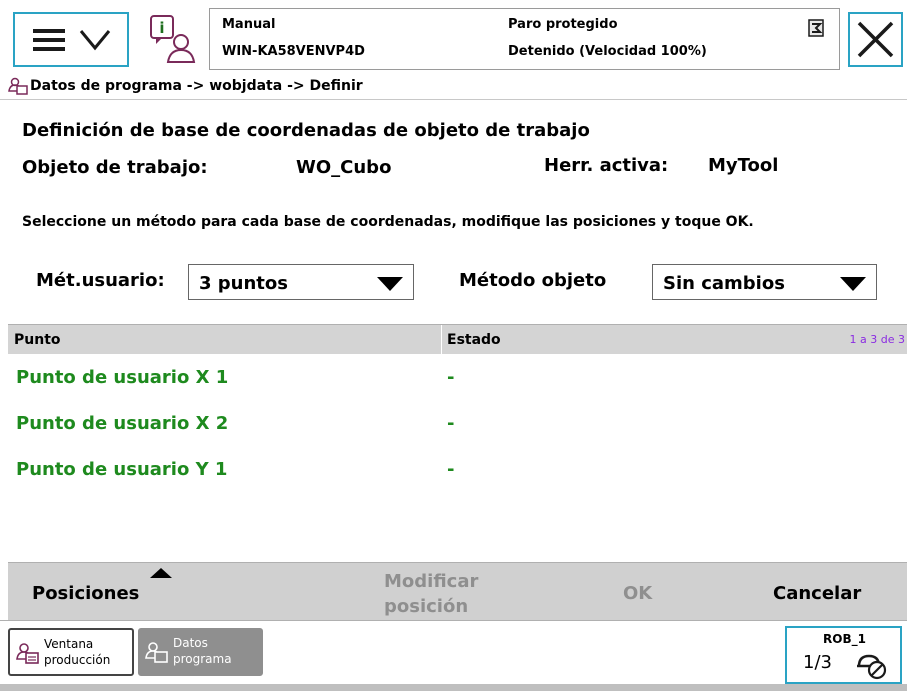 Image resolution: width=907 pixels, height=691 pixels. I want to click on task-label-line2: producción, so click(77, 660).